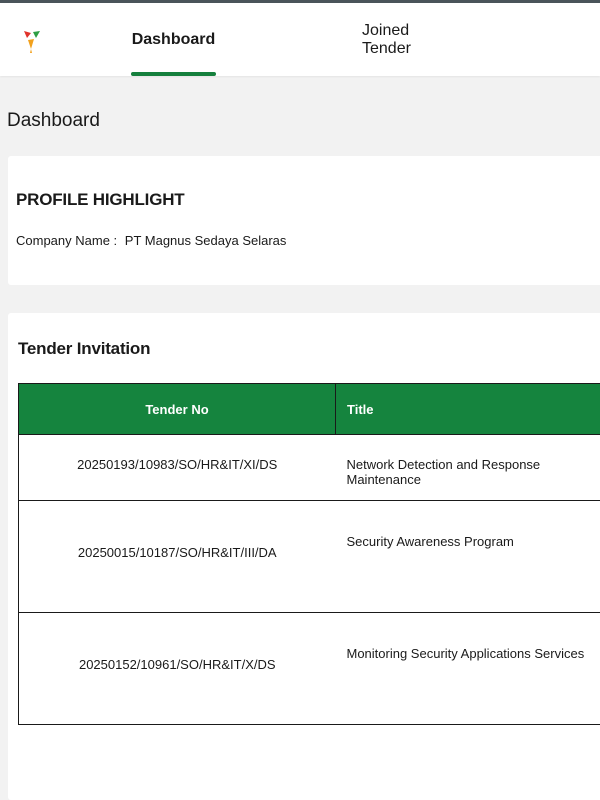 The height and width of the screenshot is (800, 600). What do you see at coordinates (177, 409) in the screenshot?
I see `column-header-tender-no: Tender No` at bounding box center [177, 409].